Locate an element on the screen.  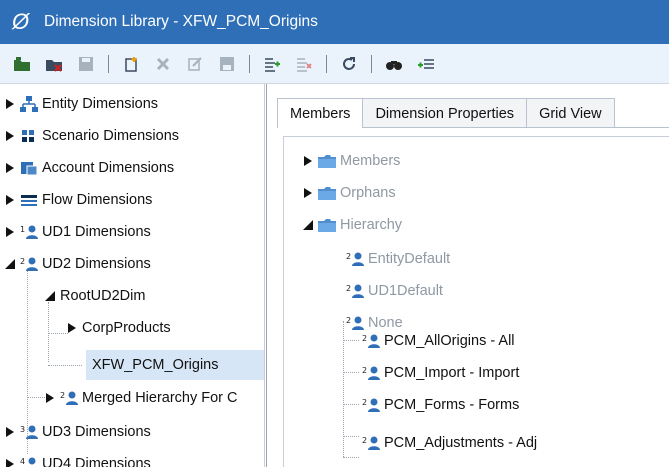
tree-item-ud2-dimensions: 2 UD2 Dimensions is located at coordinates (77, 264).